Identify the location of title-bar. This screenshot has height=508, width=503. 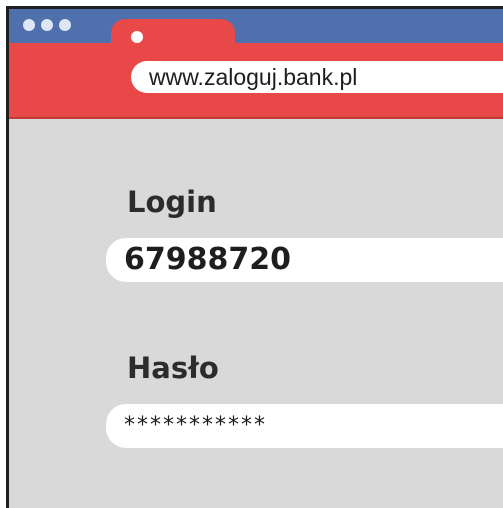
(256, 34).